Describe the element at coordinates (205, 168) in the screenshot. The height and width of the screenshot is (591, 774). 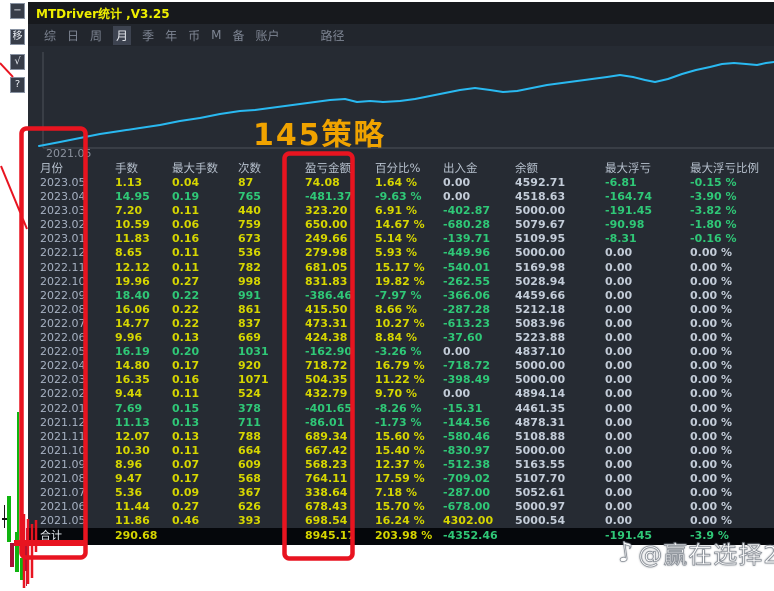
I see `column-header: 最大手数` at that location.